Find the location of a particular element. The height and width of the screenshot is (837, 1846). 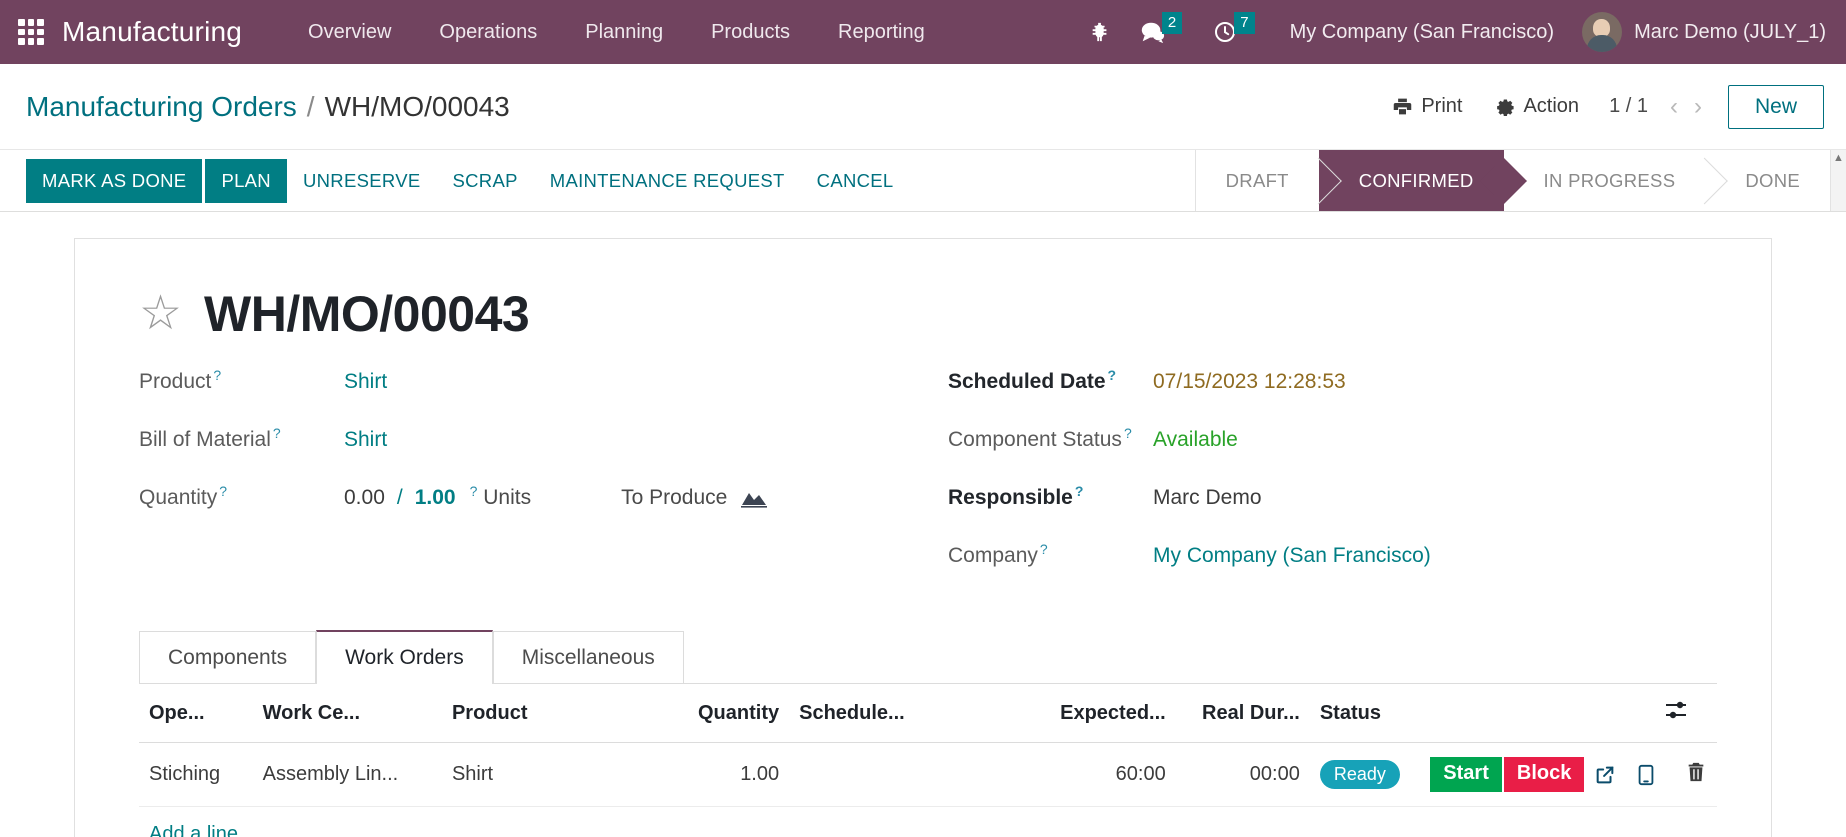

cell-quantity: 1.00 is located at coordinates (714, 774).